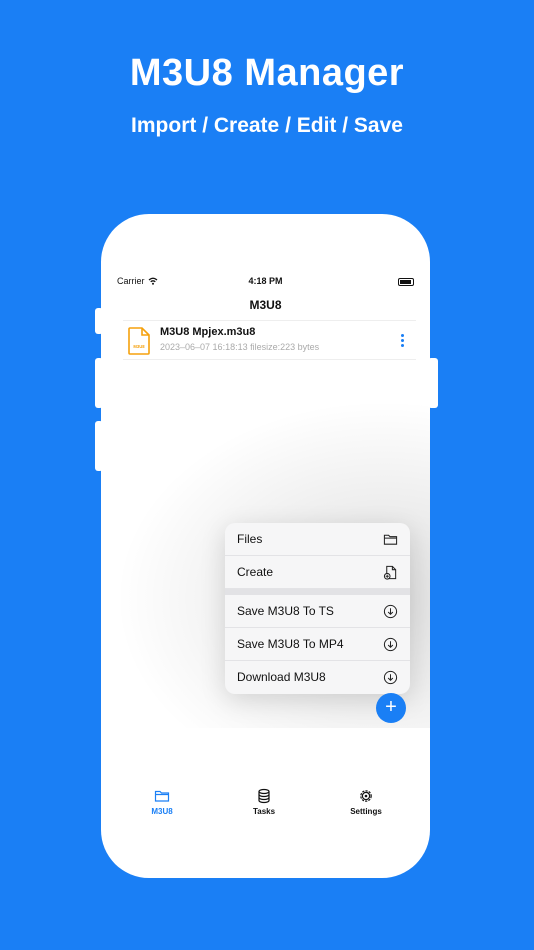  What do you see at coordinates (391, 708) in the screenshot?
I see `add-fab-button: +` at bounding box center [391, 708].